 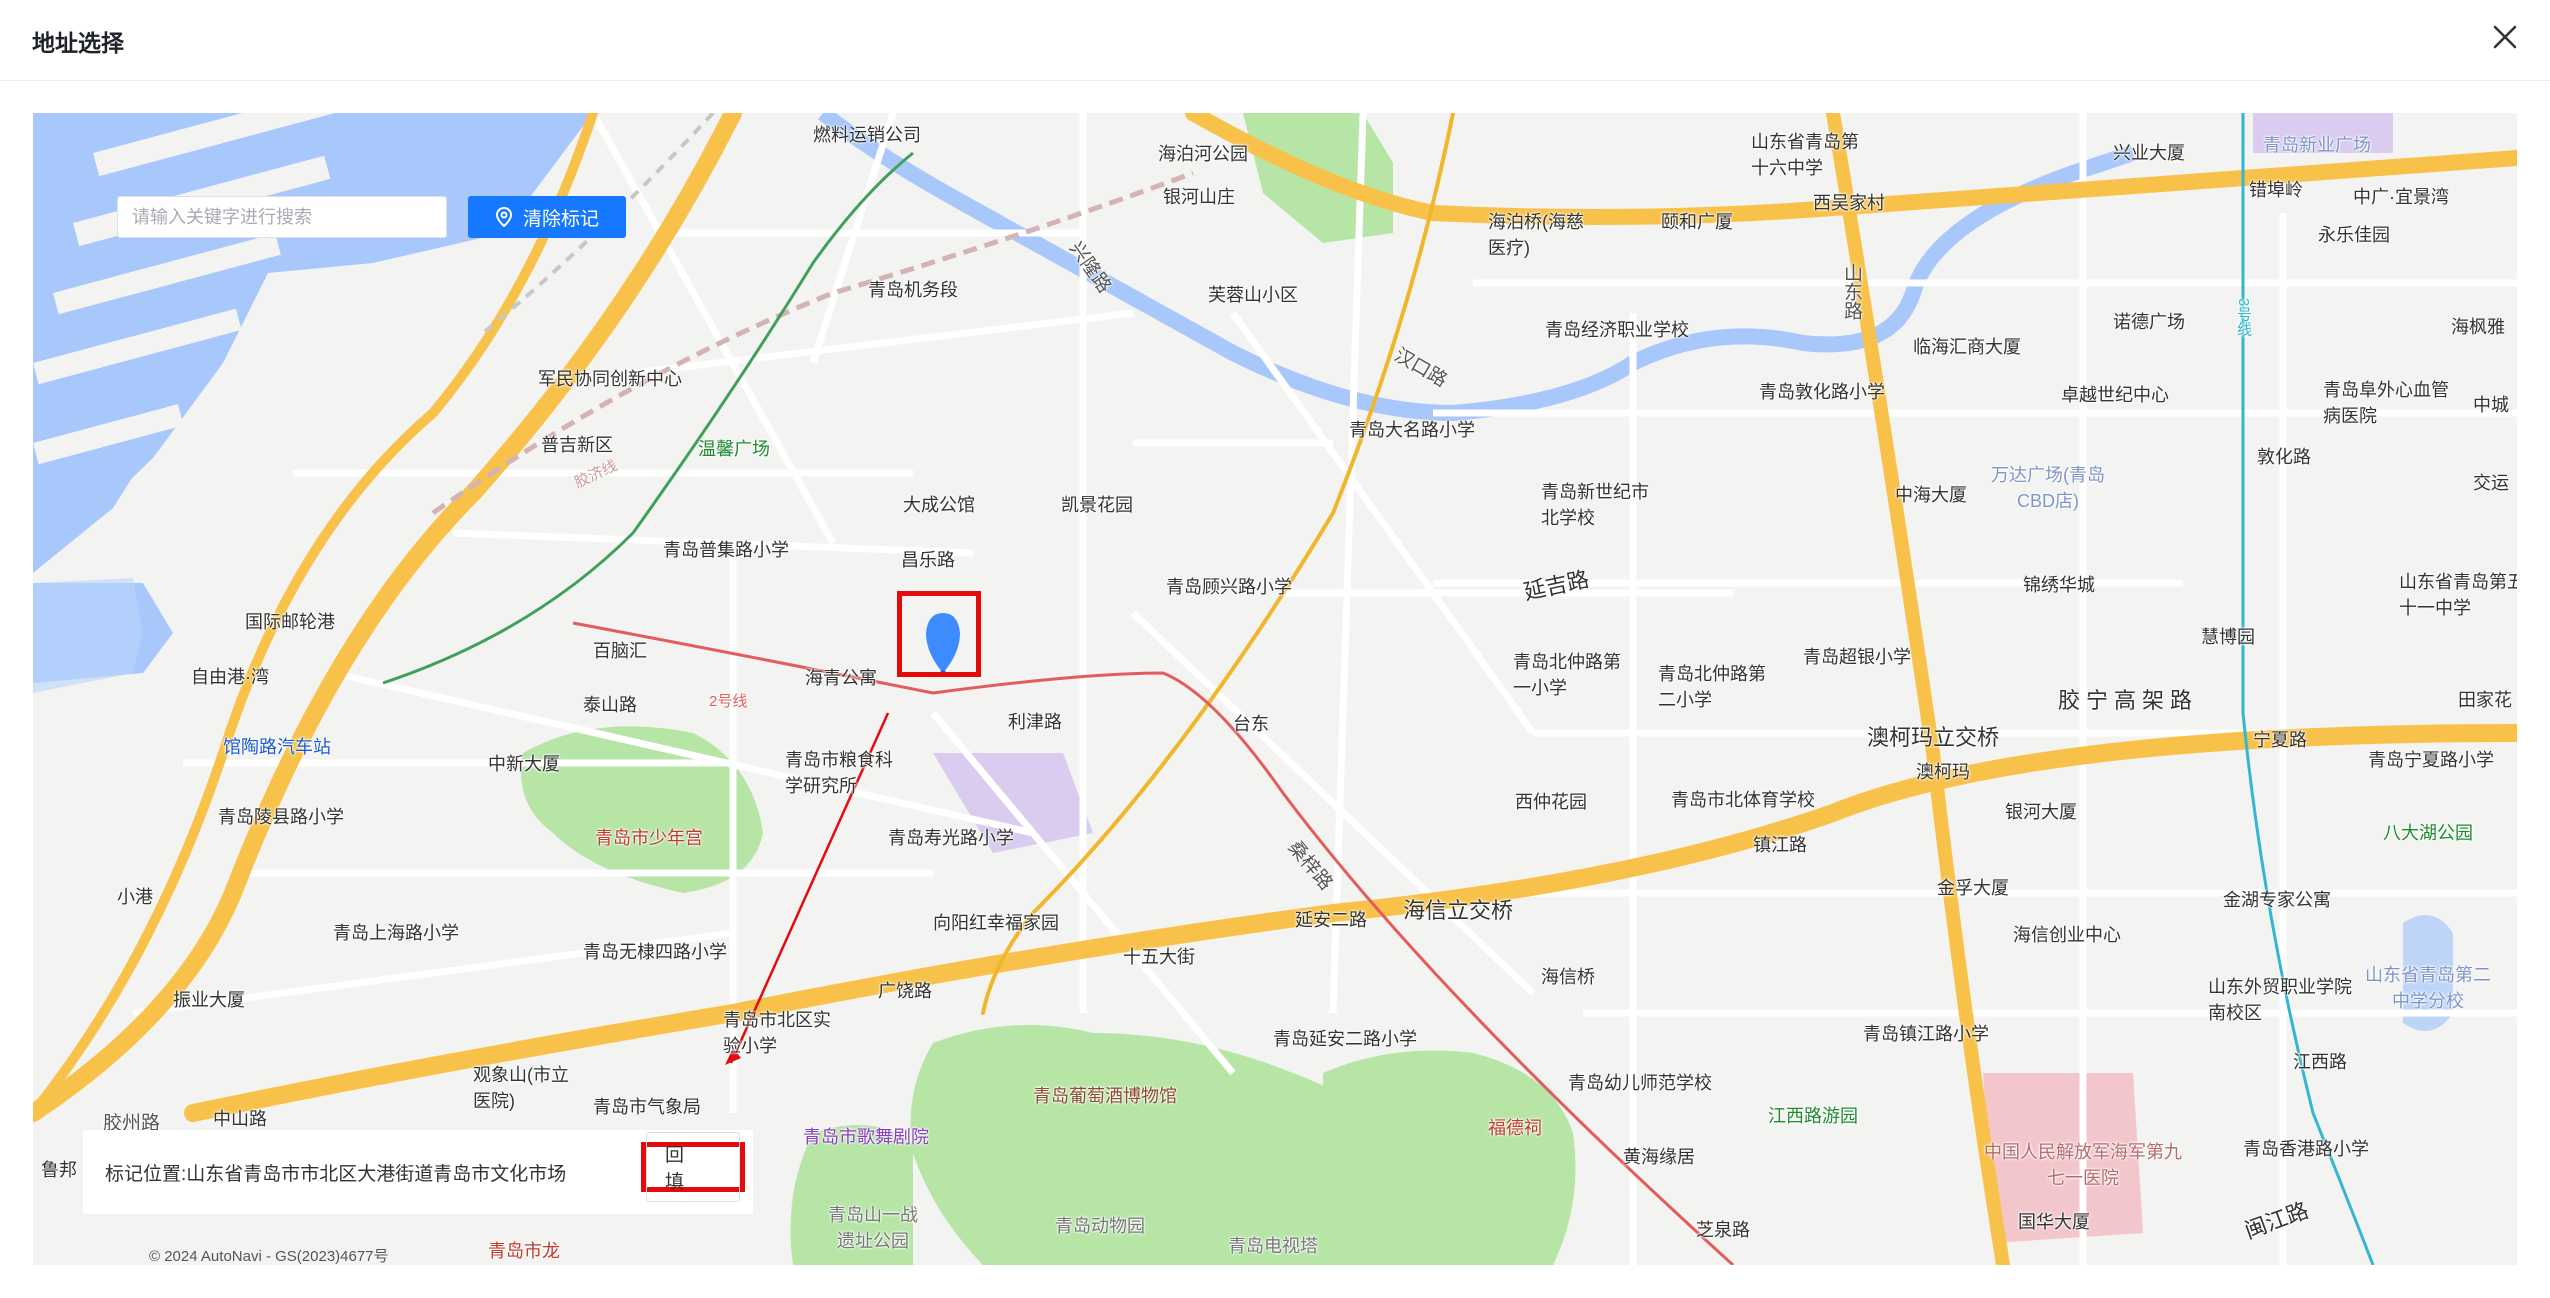 What do you see at coordinates (2048, 488) in the screenshot?
I see `map-label: 万达广场(青岛CBD店)` at bounding box center [2048, 488].